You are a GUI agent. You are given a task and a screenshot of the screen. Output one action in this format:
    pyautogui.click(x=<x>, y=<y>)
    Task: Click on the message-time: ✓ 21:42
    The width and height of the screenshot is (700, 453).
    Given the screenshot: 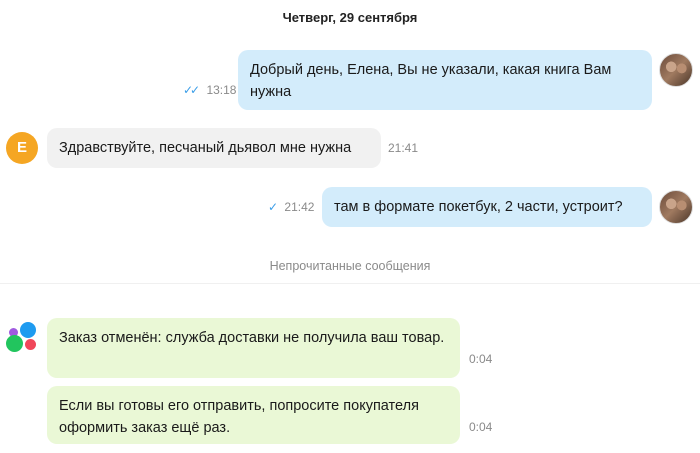 What is the action you would take?
    pyautogui.click(x=291, y=207)
    